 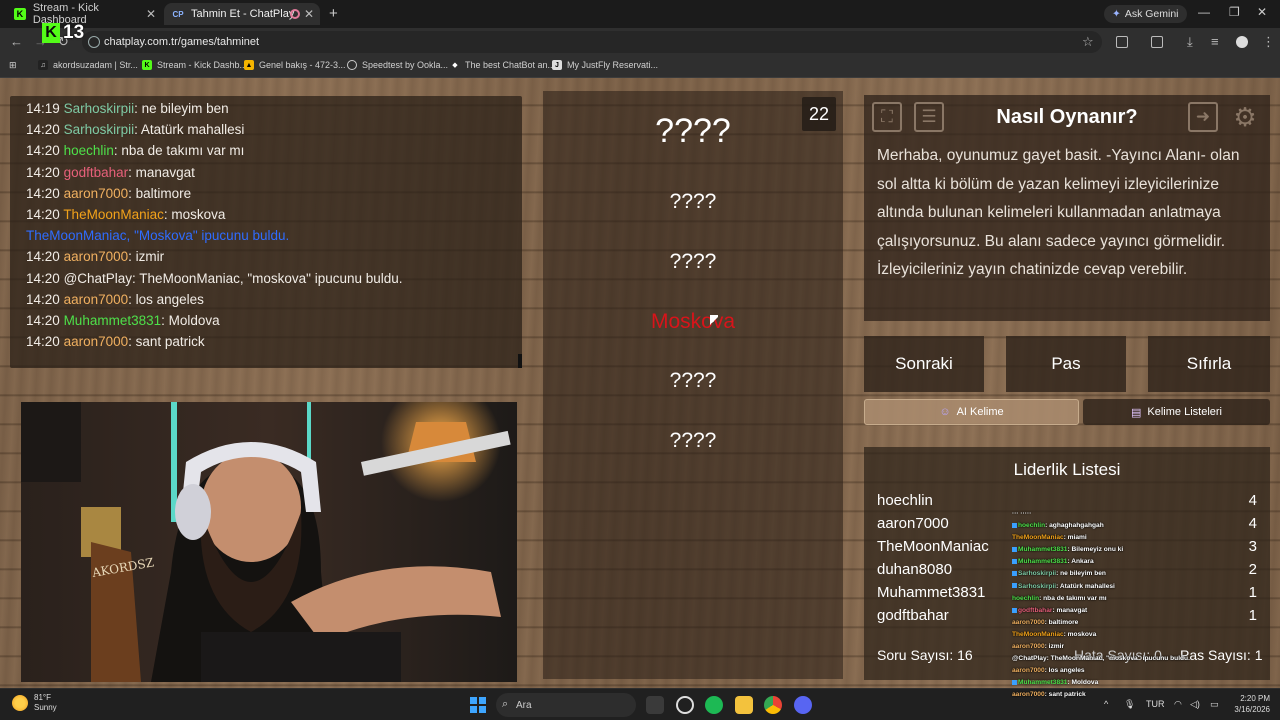 I want to click on minimize-icon: —, so click(x=1204, y=12).